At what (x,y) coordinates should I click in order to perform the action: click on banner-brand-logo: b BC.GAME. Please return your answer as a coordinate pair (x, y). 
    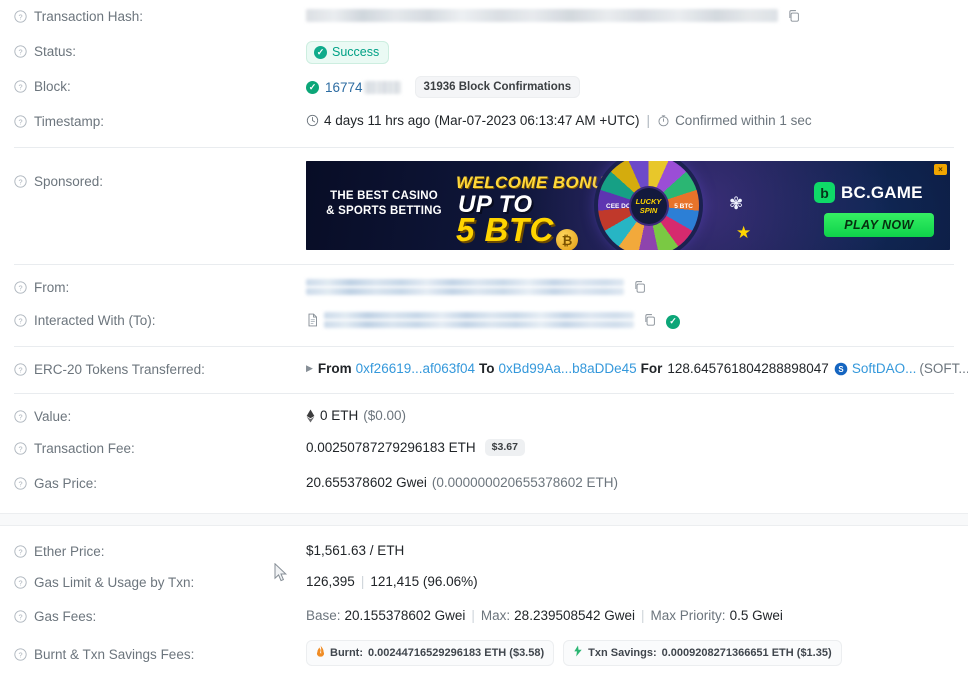
    Looking at the image, I should click on (868, 192).